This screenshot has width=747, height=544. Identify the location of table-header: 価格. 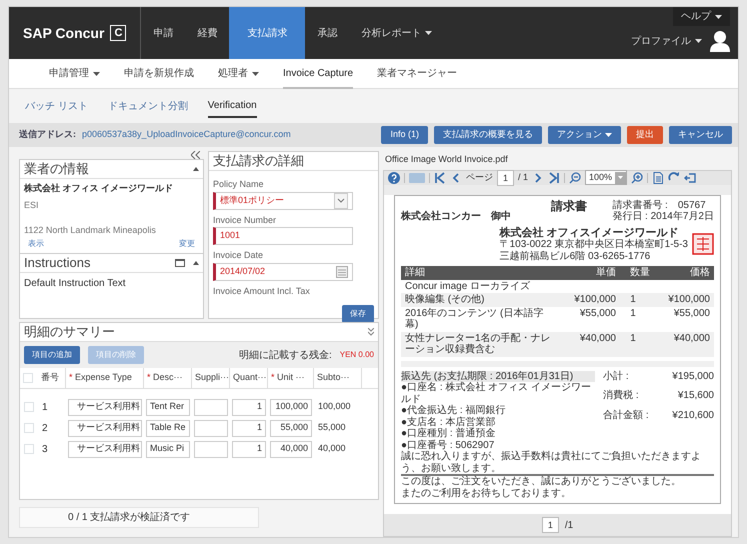
(699, 273).